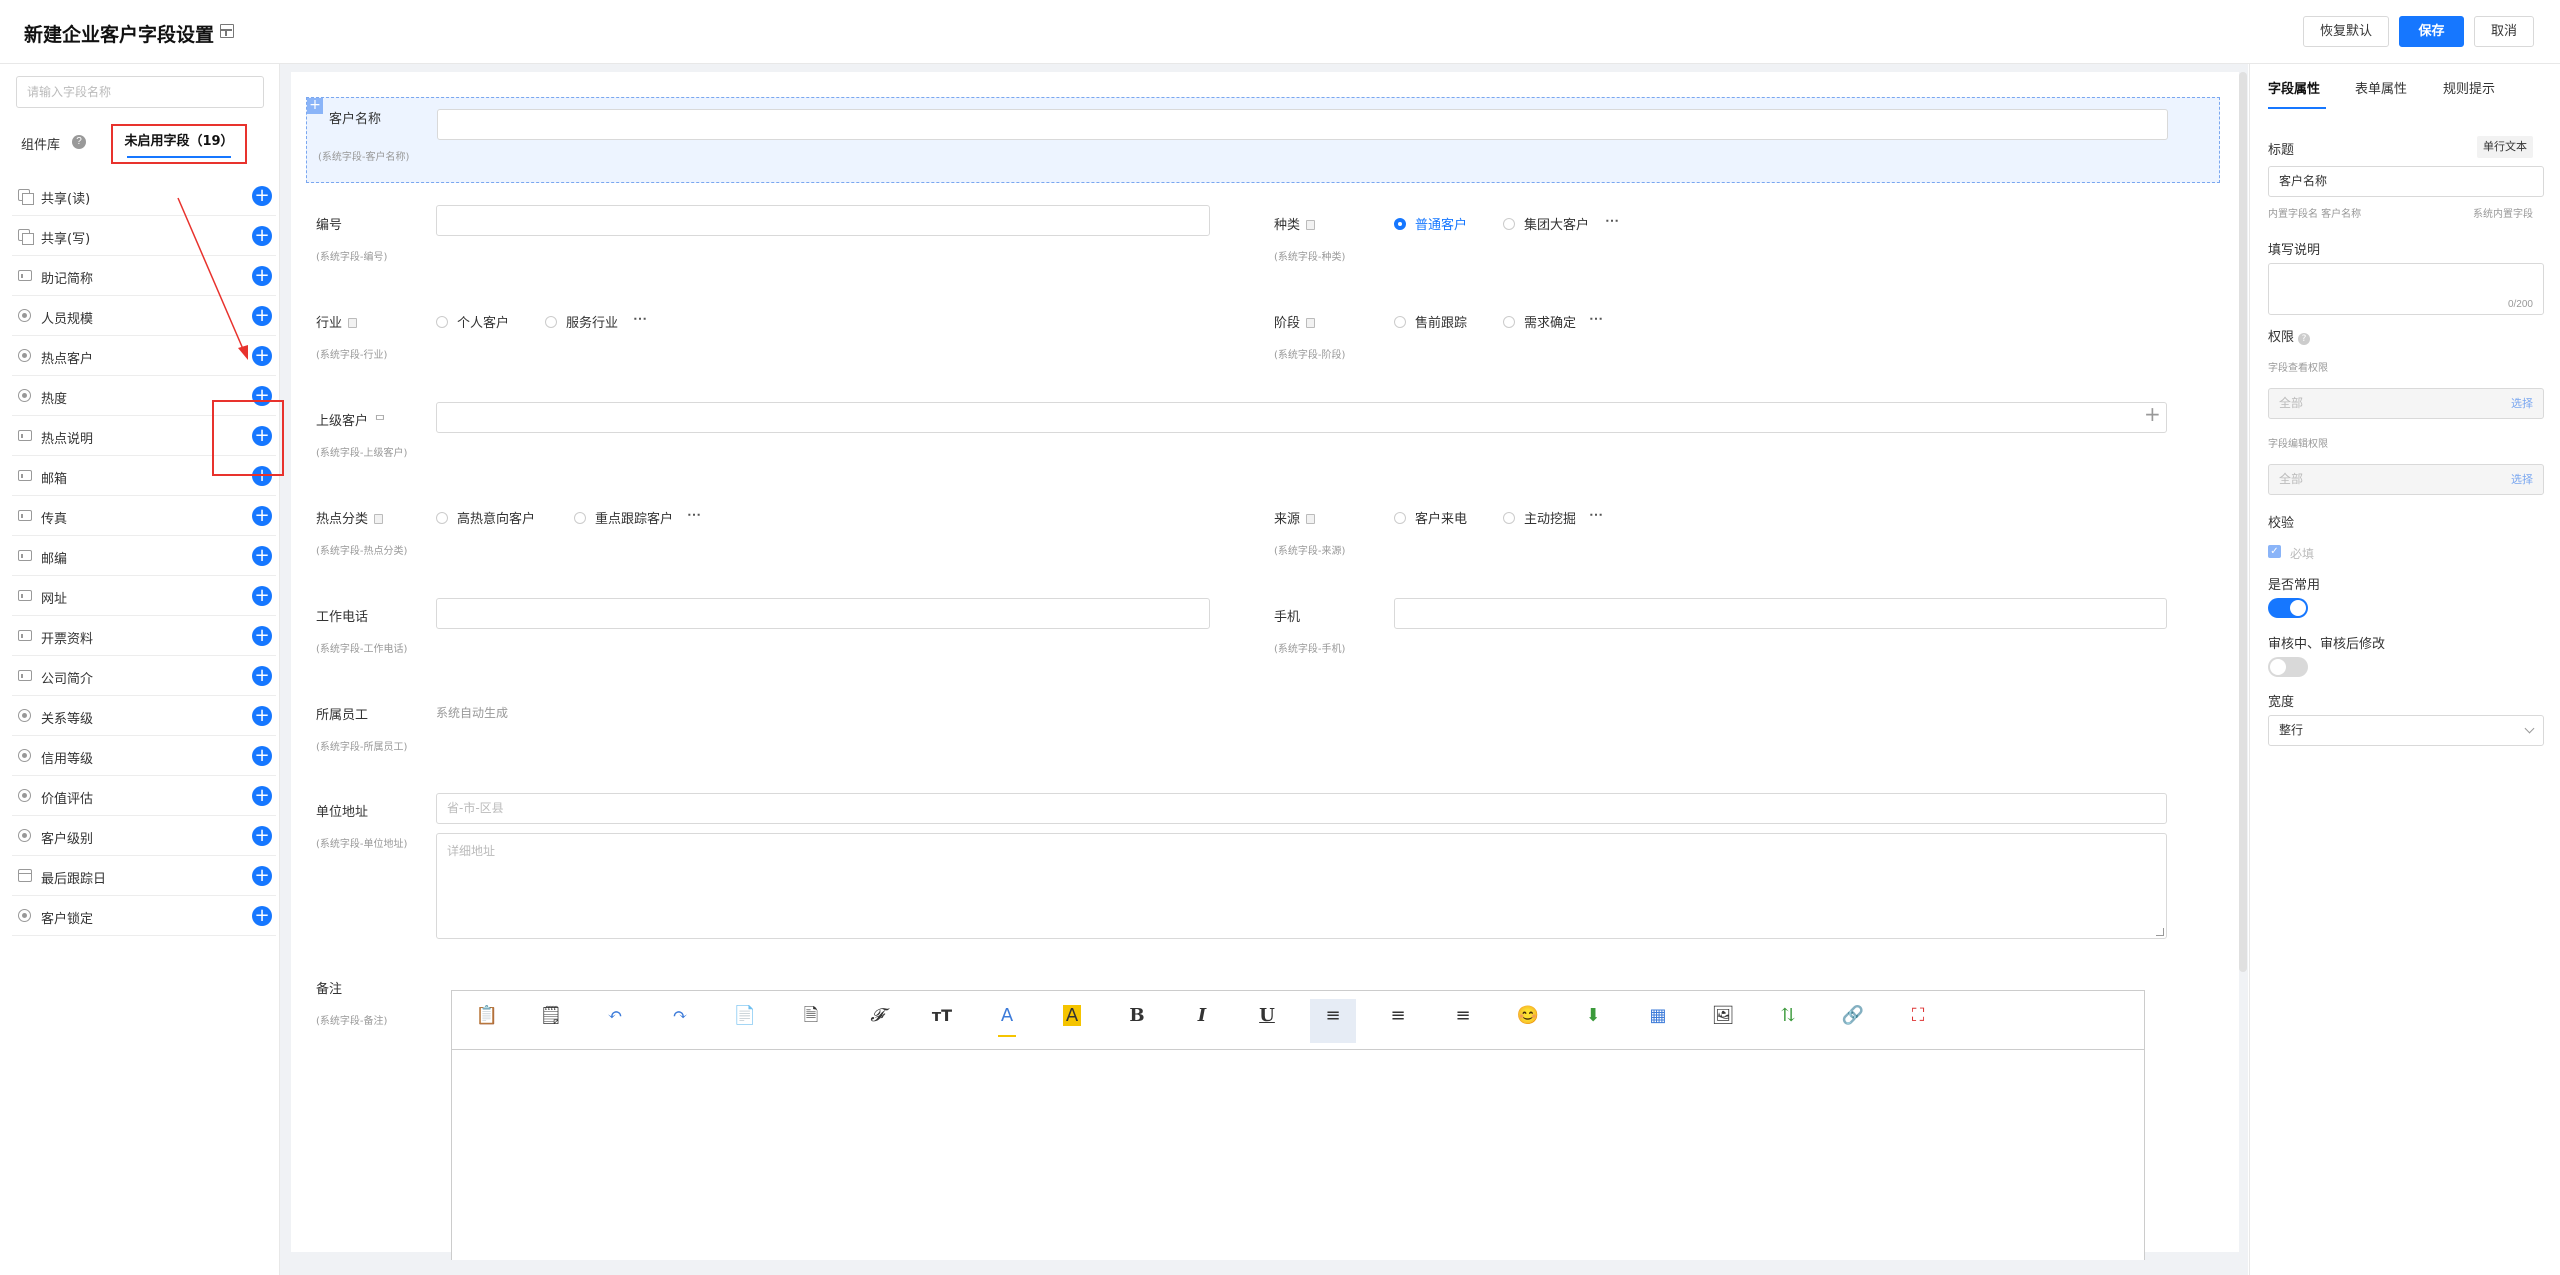  I want to click on edit-permission-select: 全部 选择, so click(2406, 479).